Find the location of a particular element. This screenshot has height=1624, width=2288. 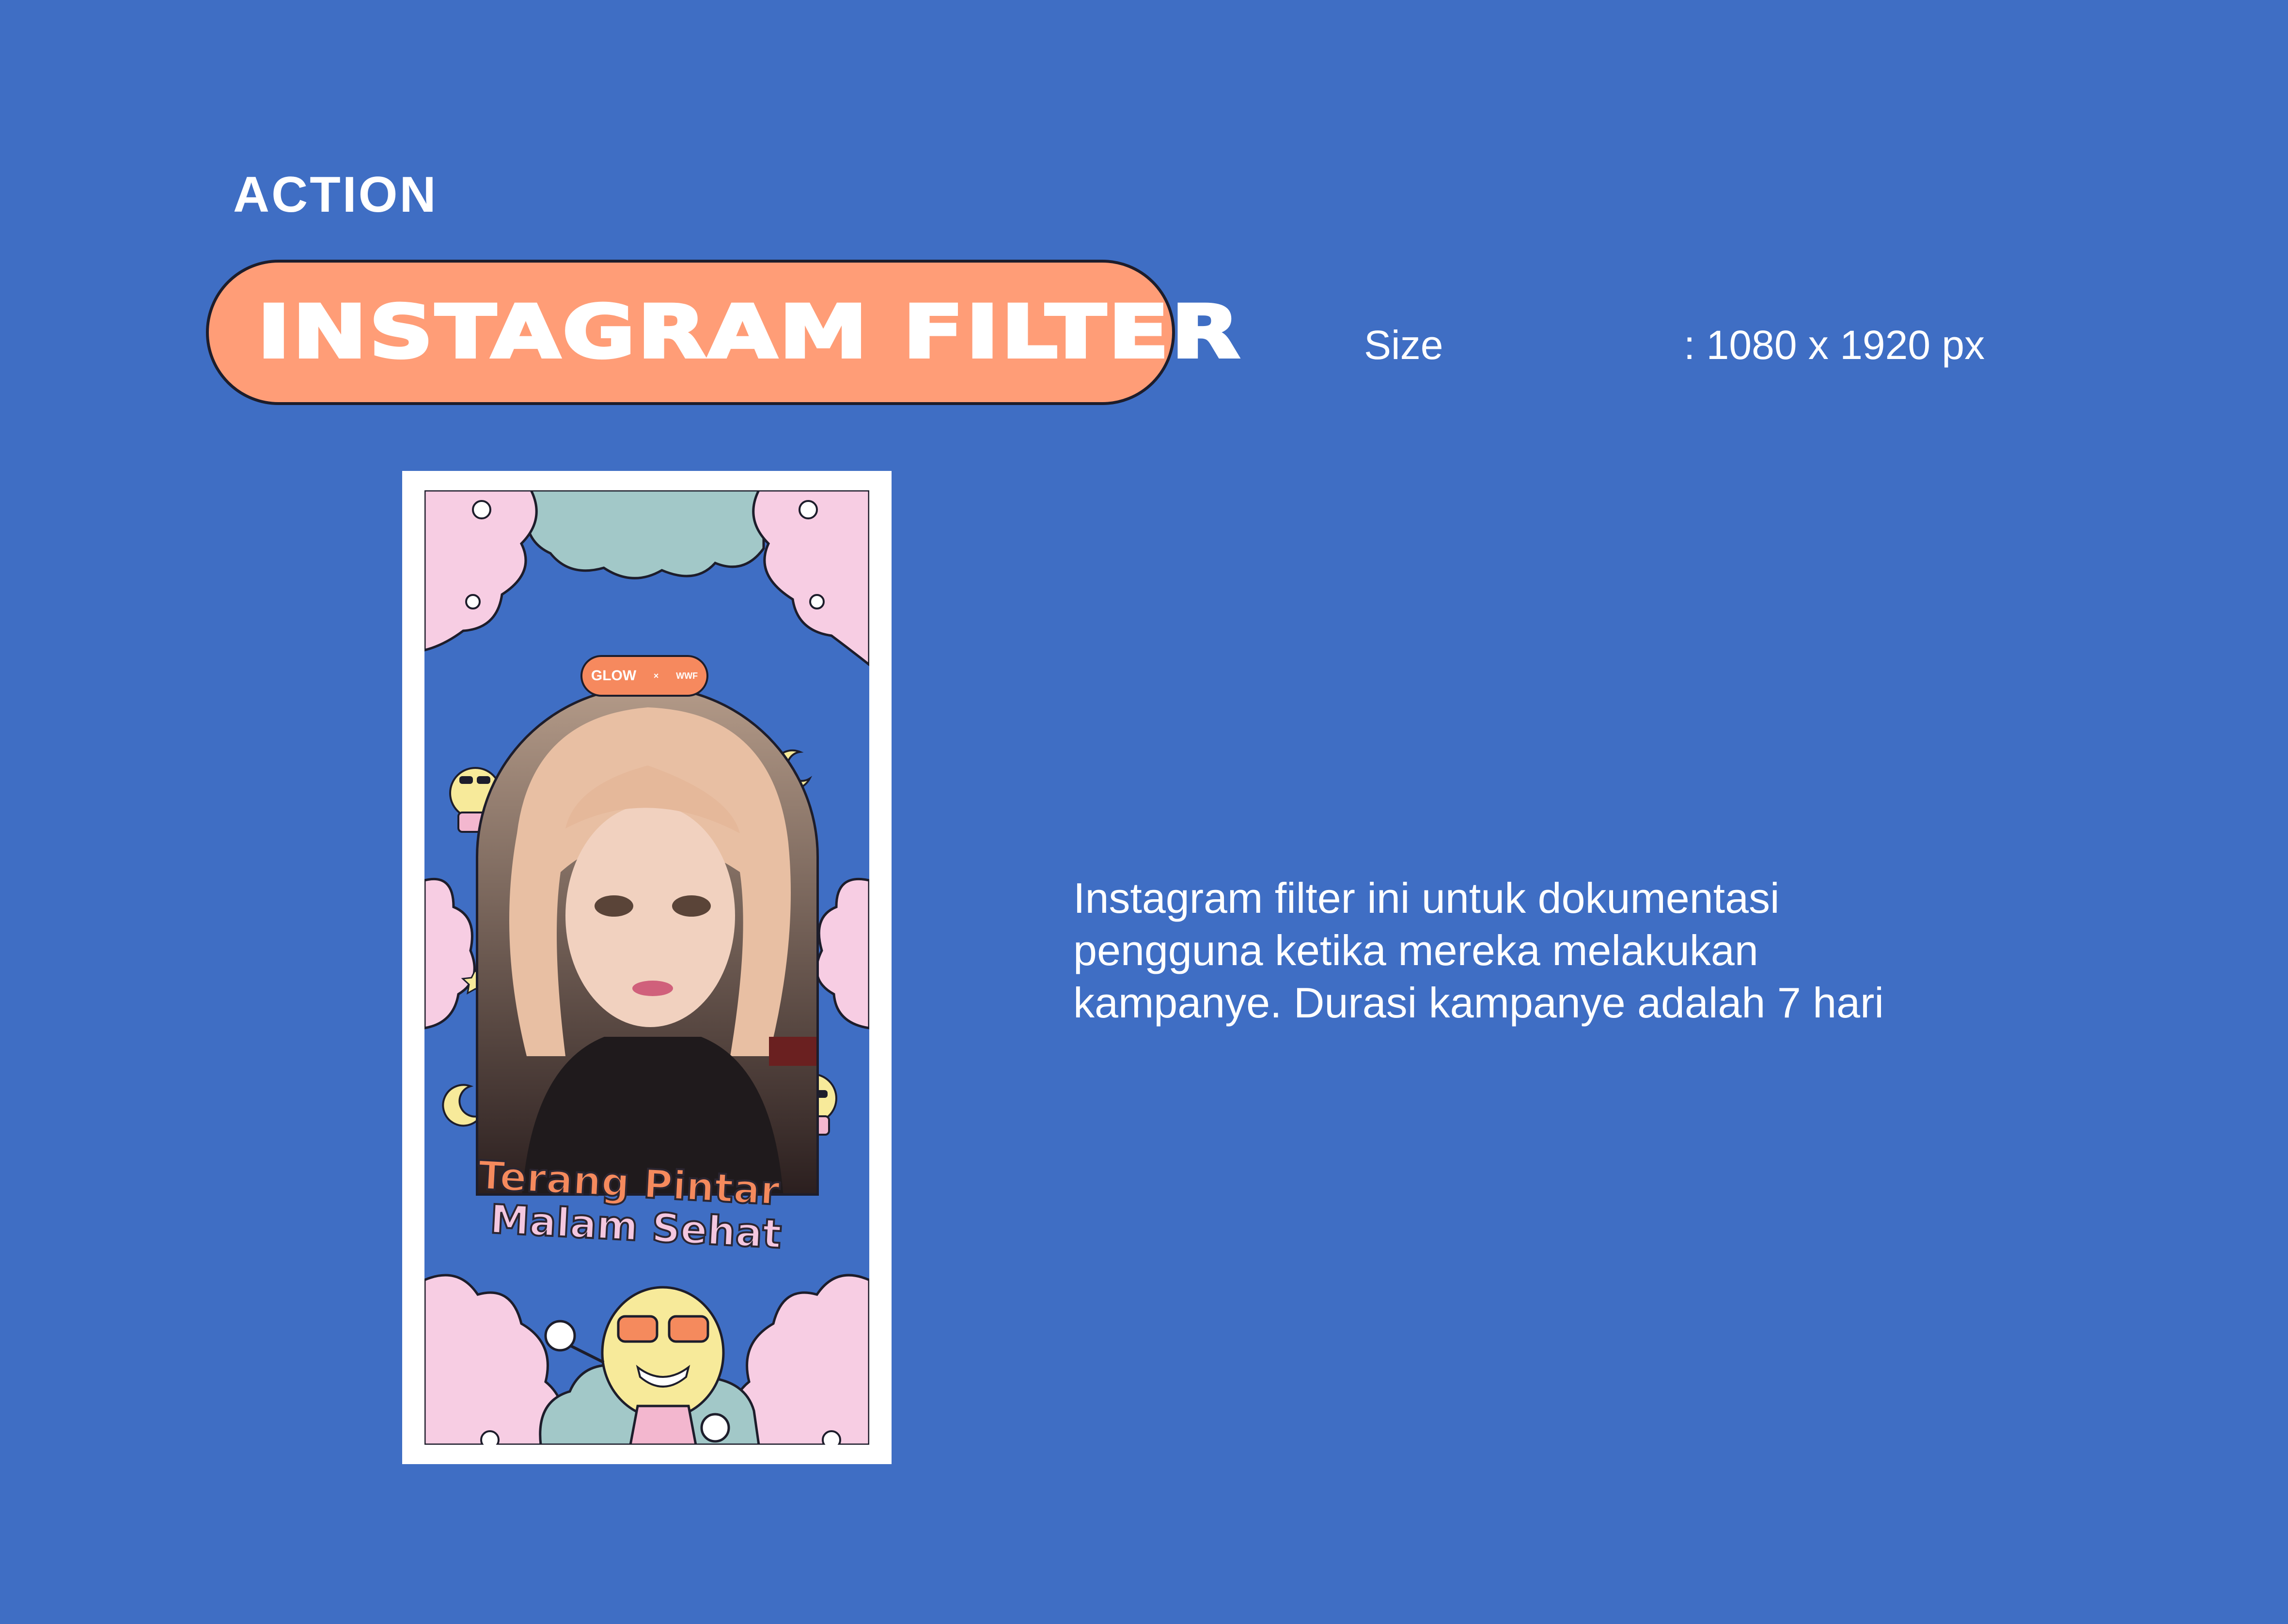

size-label: Size is located at coordinates (1403, 345).